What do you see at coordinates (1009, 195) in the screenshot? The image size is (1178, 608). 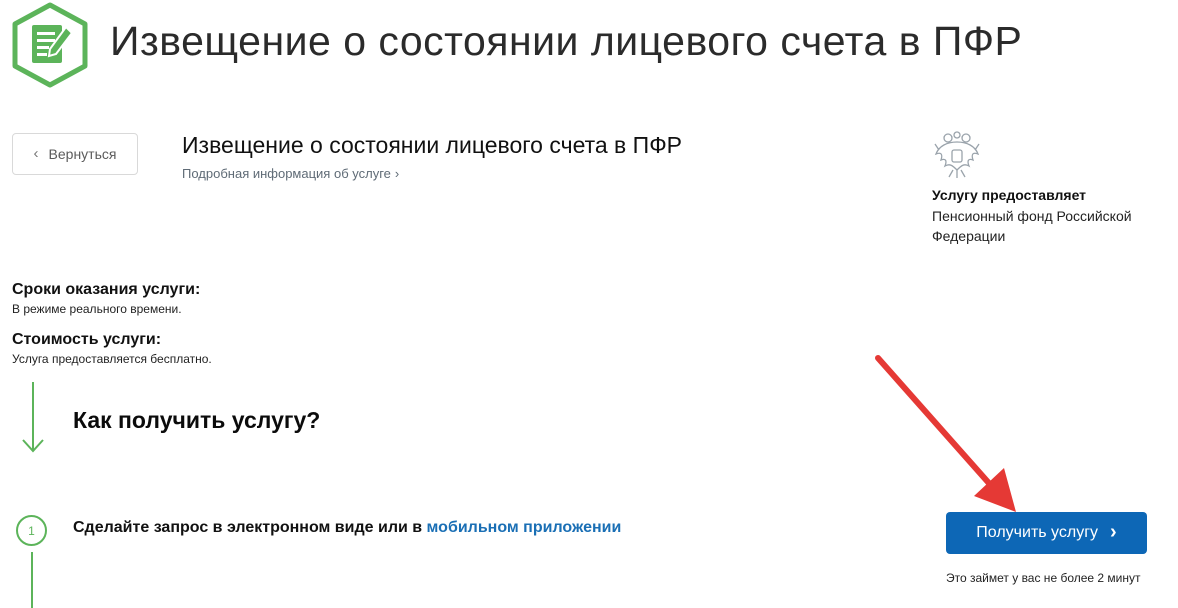 I see `provider-label: Услугу предоставляет` at bounding box center [1009, 195].